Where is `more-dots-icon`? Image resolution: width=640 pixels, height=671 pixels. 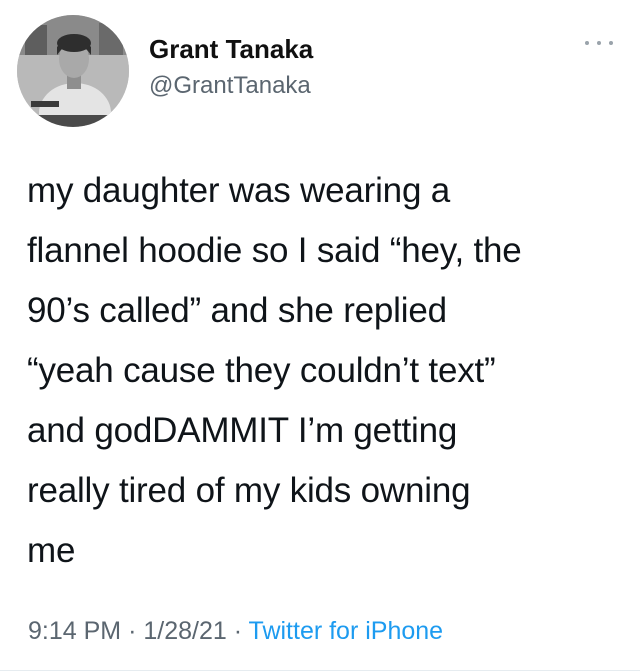 more-dots-icon is located at coordinates (599, 43).